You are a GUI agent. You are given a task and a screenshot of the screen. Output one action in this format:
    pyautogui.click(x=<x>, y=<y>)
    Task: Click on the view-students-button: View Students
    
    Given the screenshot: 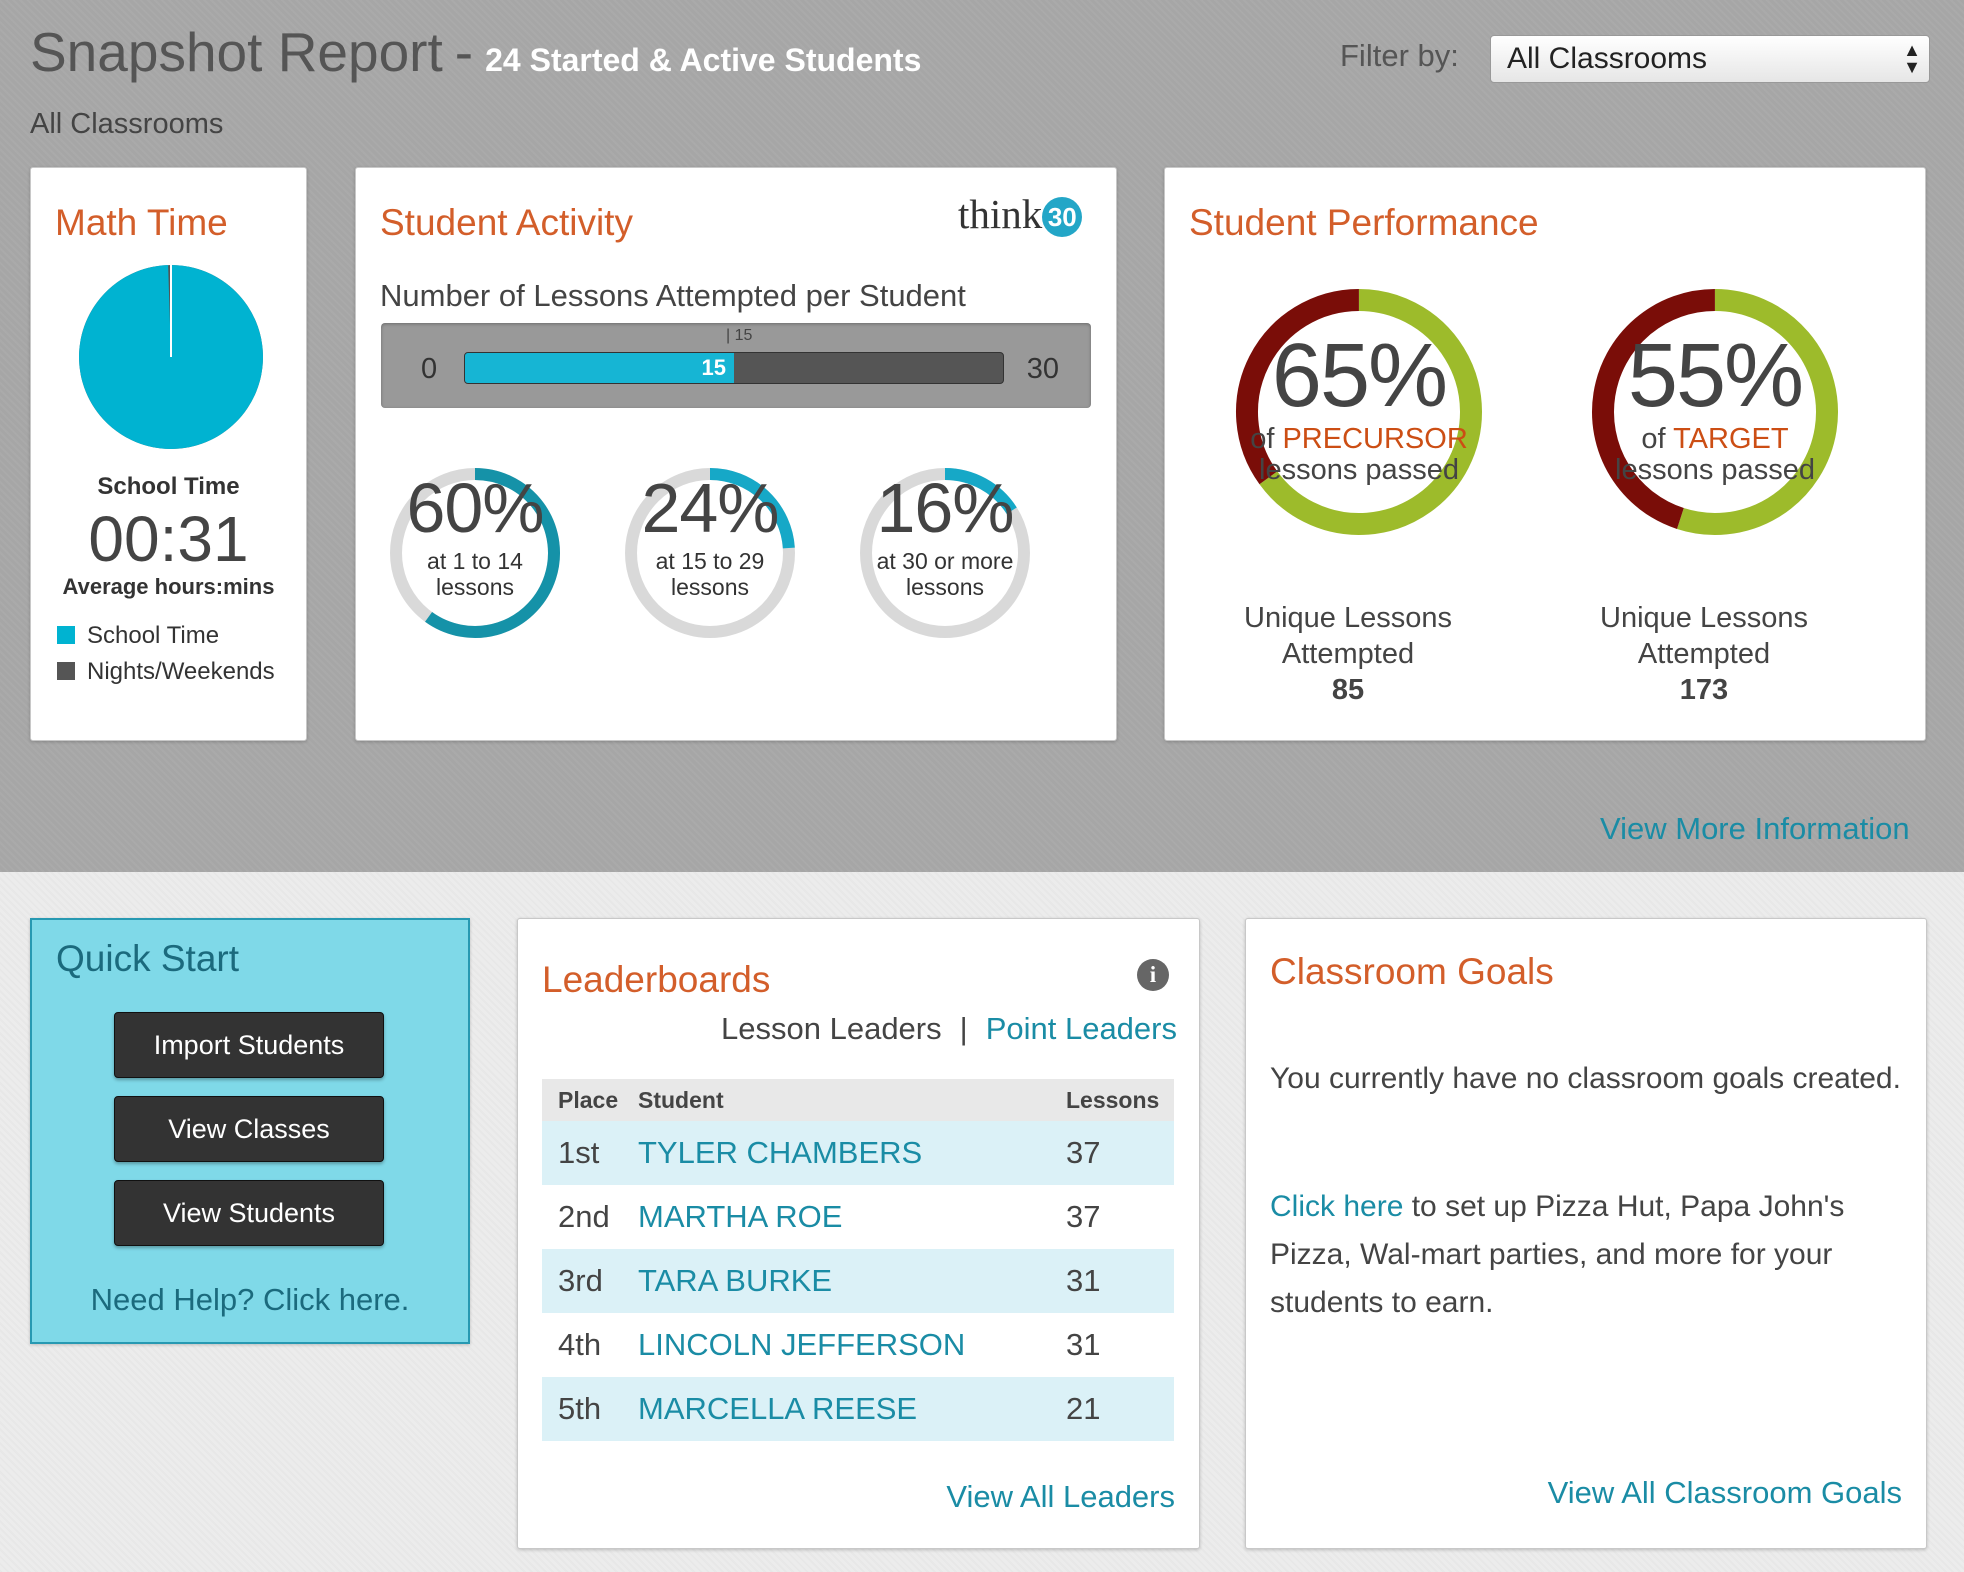 What is the action you would take?
    pyautogui.click(x=249, y=1213)
    